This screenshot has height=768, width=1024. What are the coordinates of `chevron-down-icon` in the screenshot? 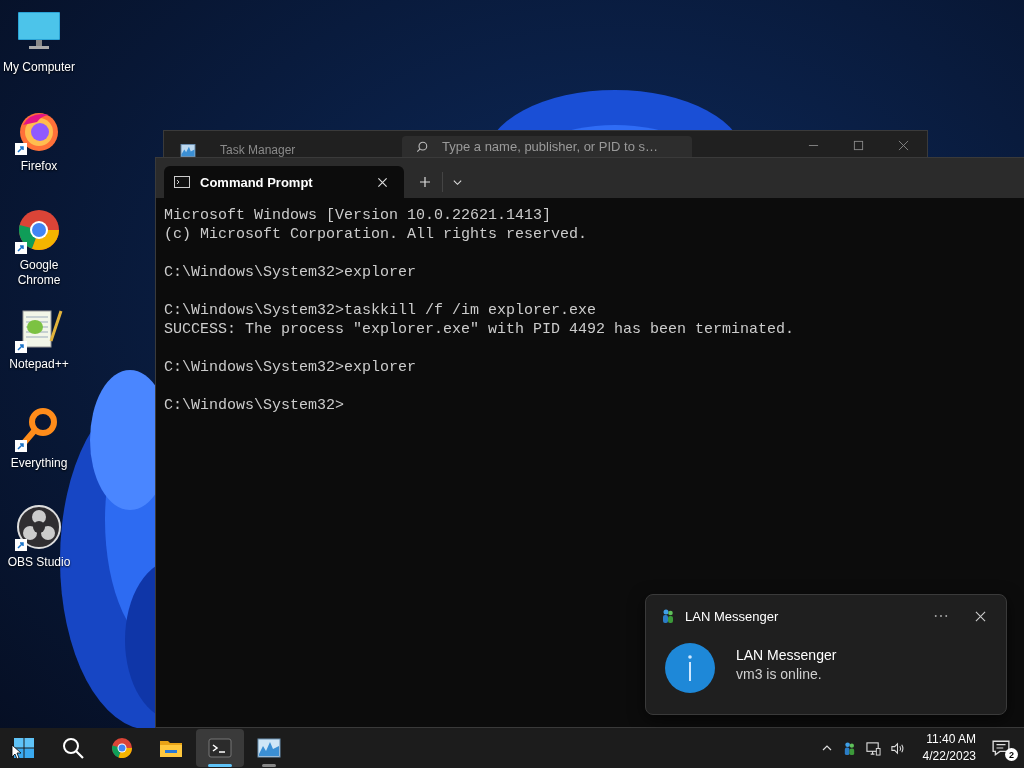 It's located at (457, 182).